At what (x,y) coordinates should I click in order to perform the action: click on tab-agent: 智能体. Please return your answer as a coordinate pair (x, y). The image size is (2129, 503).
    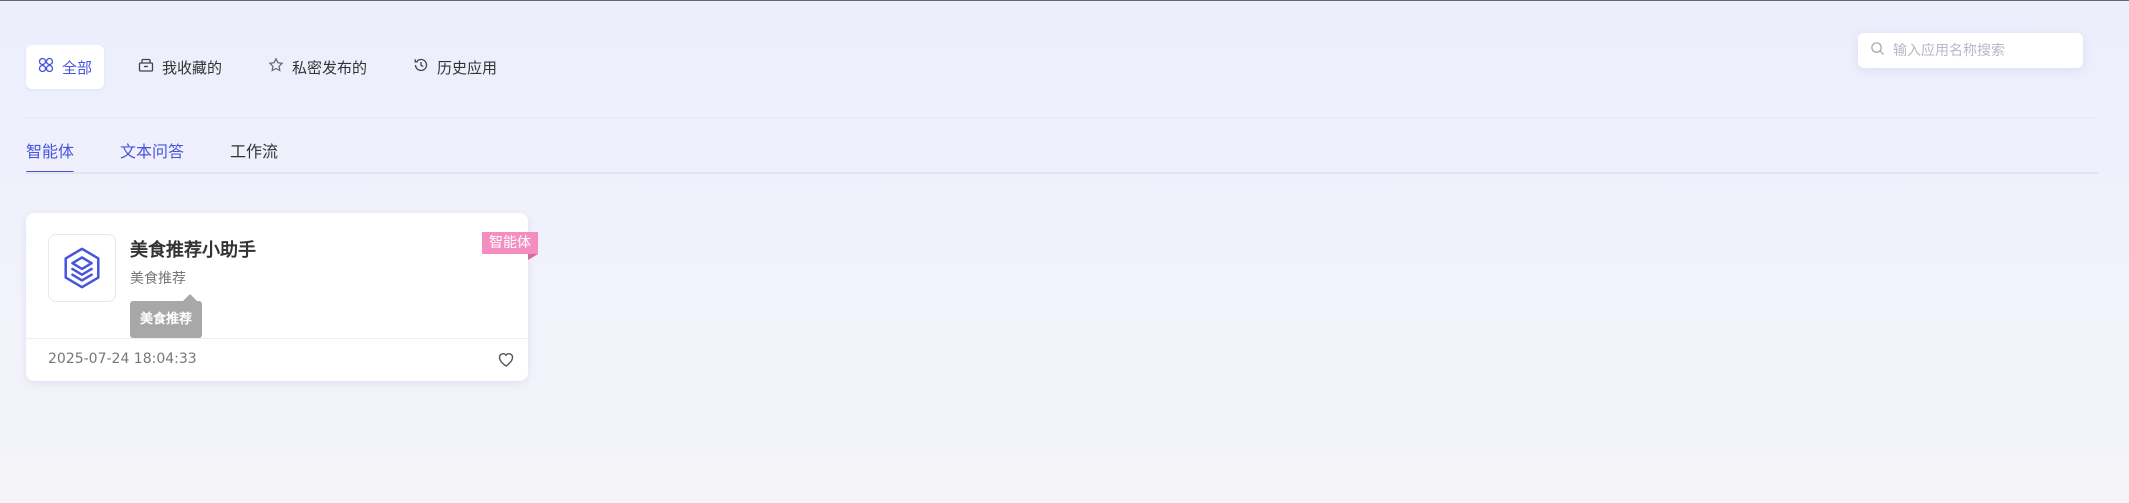
    Looking at the image, I should click on (50, 156).